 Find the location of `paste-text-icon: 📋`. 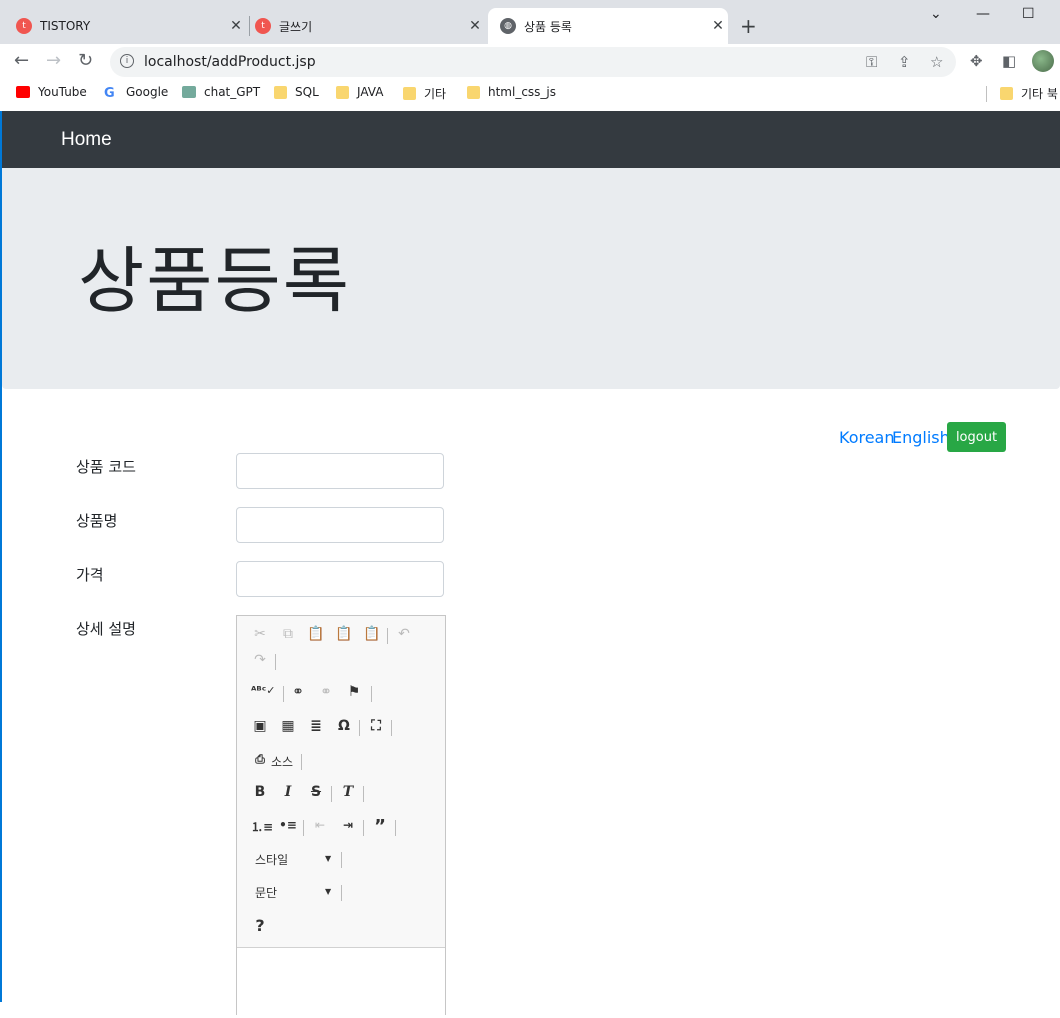

paste-text-icon: 📋 is located at coordinates (344, 634).